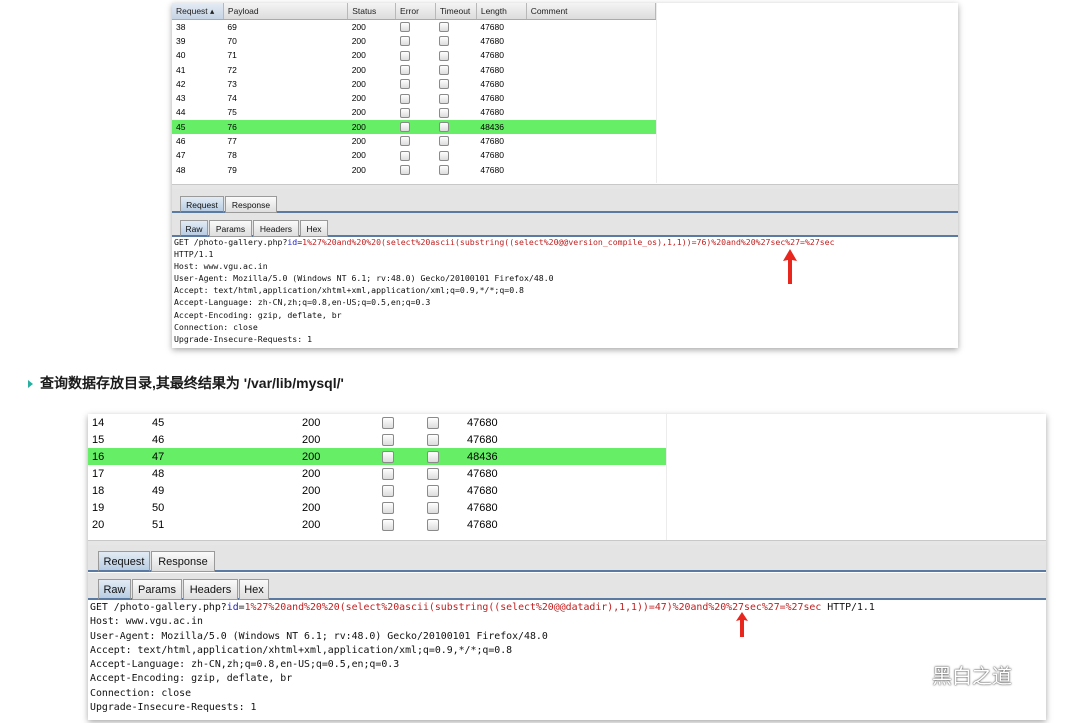 The height and width of the screenshot is (723, 1080). Describe the element at coordinates (141, 693) in the screenshot. I see `header-line: Connection: close` at that location.